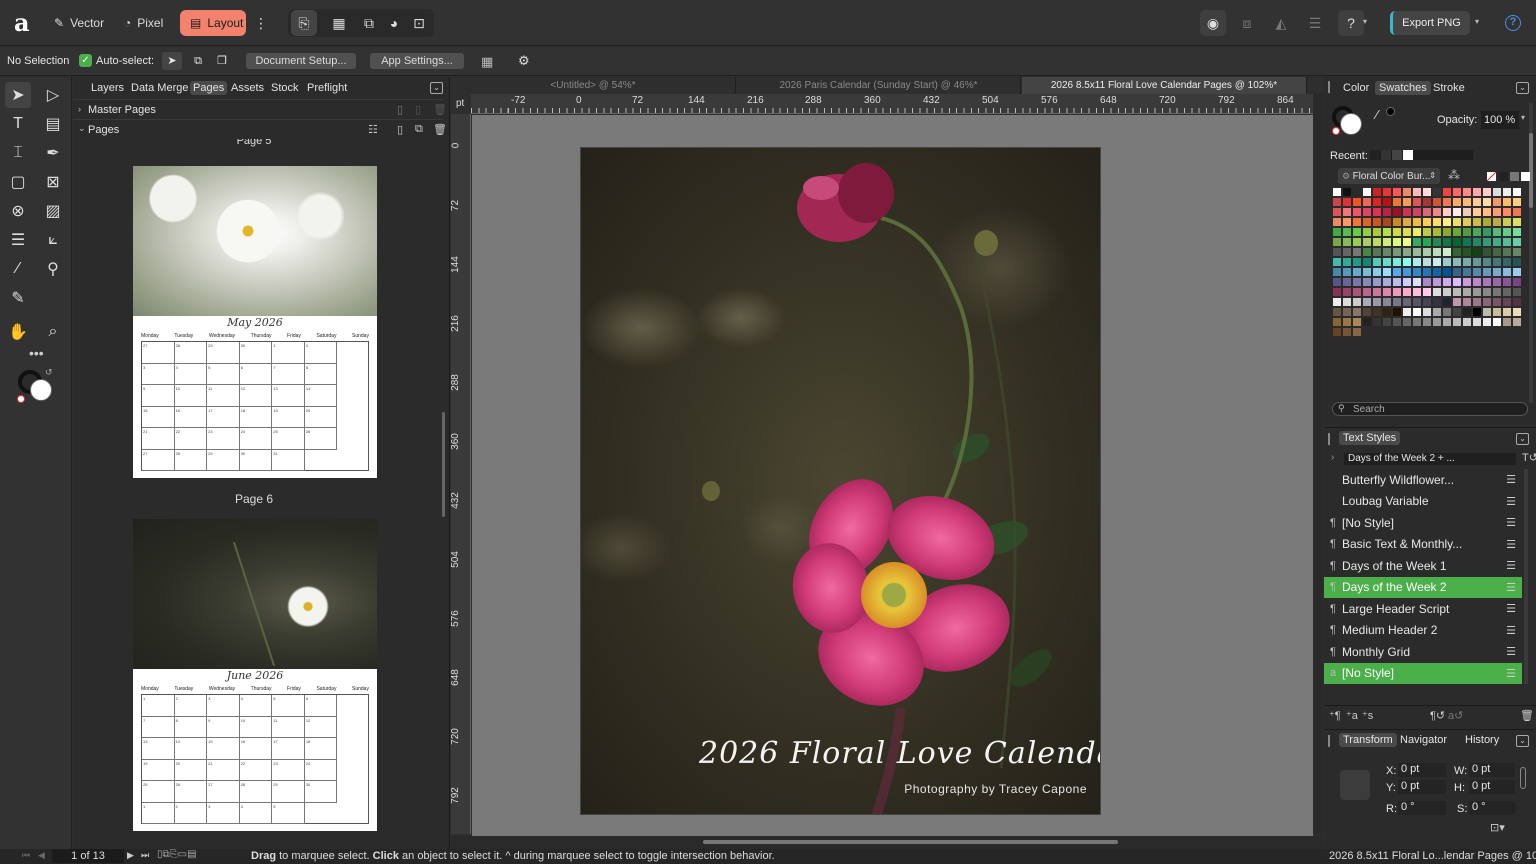 Image resolution: width=1536 pixels, height=864 pixels. I want to click on recent-swatch, so click(1397, 155).